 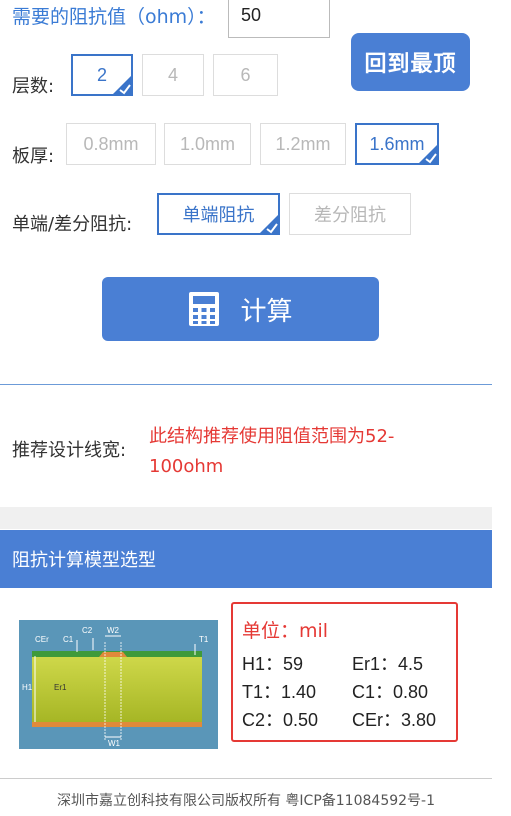 I want to click on layer-option-6: 6, so click(x=245, y=75).